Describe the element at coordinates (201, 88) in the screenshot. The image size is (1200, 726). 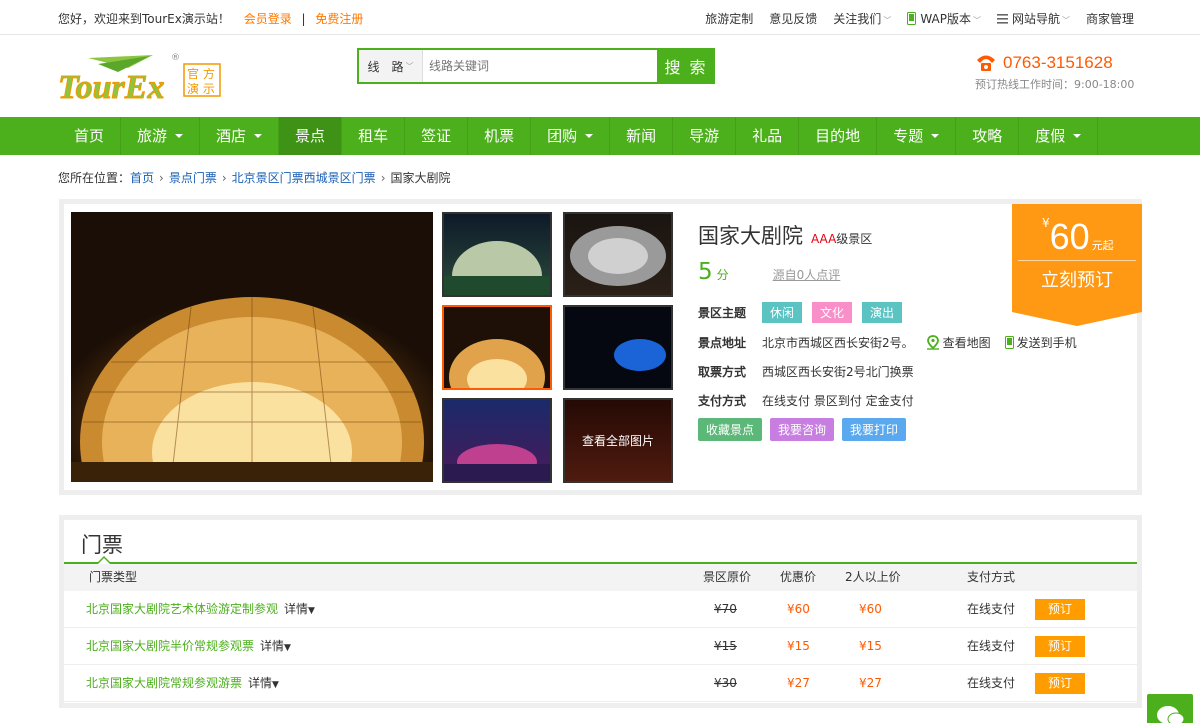
I see `logo-badge-bottom: 演 示` at that location.